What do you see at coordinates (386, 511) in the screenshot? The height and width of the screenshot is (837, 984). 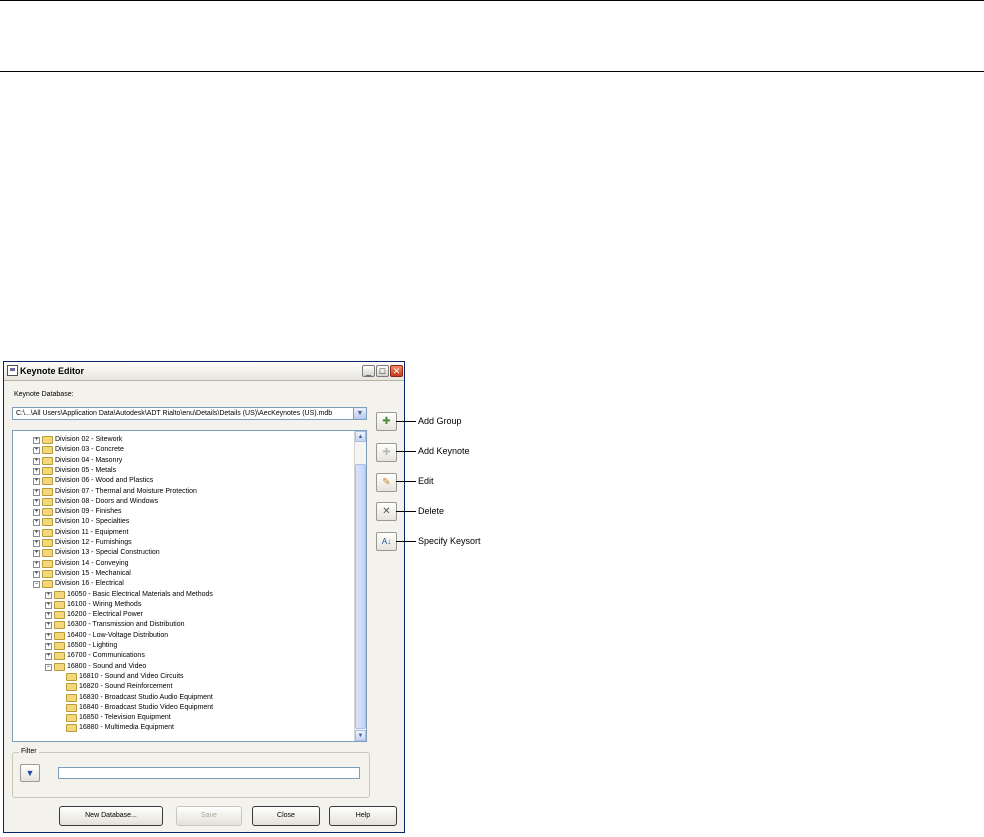 I see `delete-button: ✕` at bounding box center [386, 511].